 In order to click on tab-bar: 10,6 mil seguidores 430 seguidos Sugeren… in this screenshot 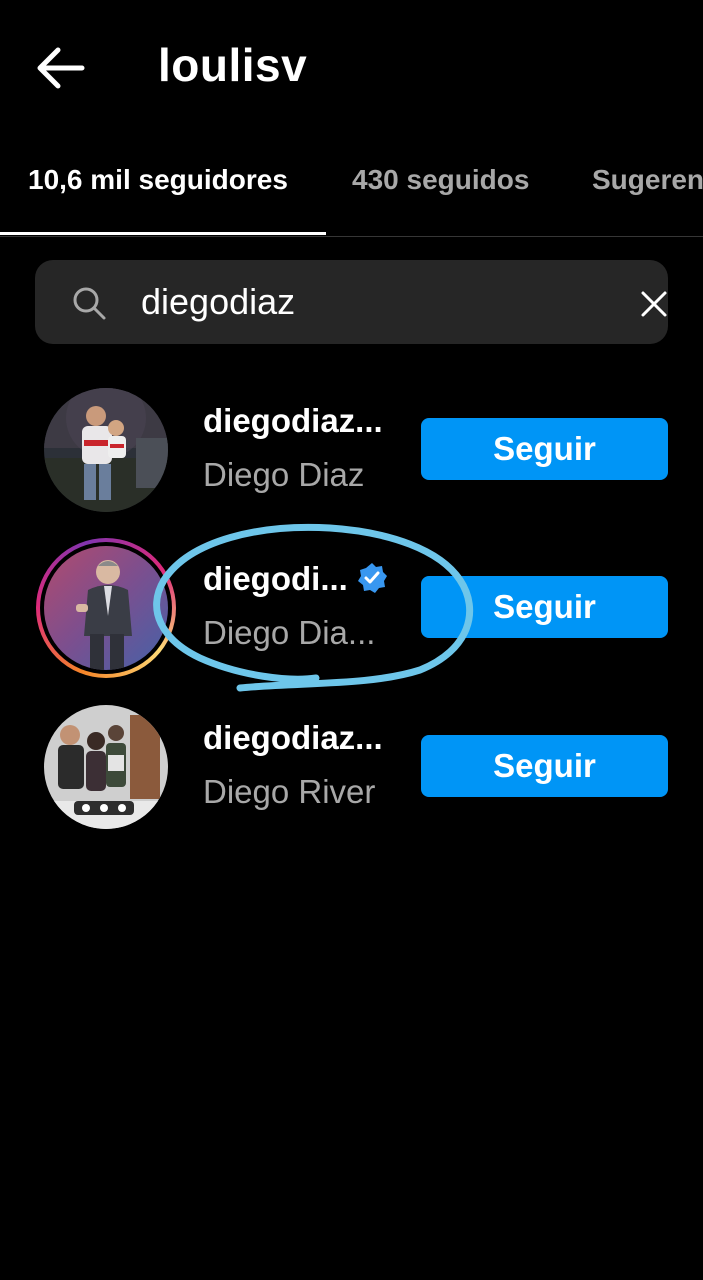, I will do `click(351, 193)`.